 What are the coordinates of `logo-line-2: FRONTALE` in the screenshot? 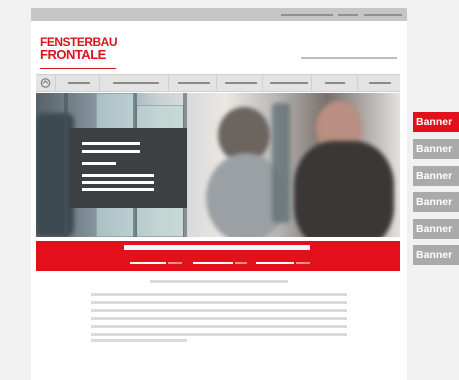 It's located at (73, 54).